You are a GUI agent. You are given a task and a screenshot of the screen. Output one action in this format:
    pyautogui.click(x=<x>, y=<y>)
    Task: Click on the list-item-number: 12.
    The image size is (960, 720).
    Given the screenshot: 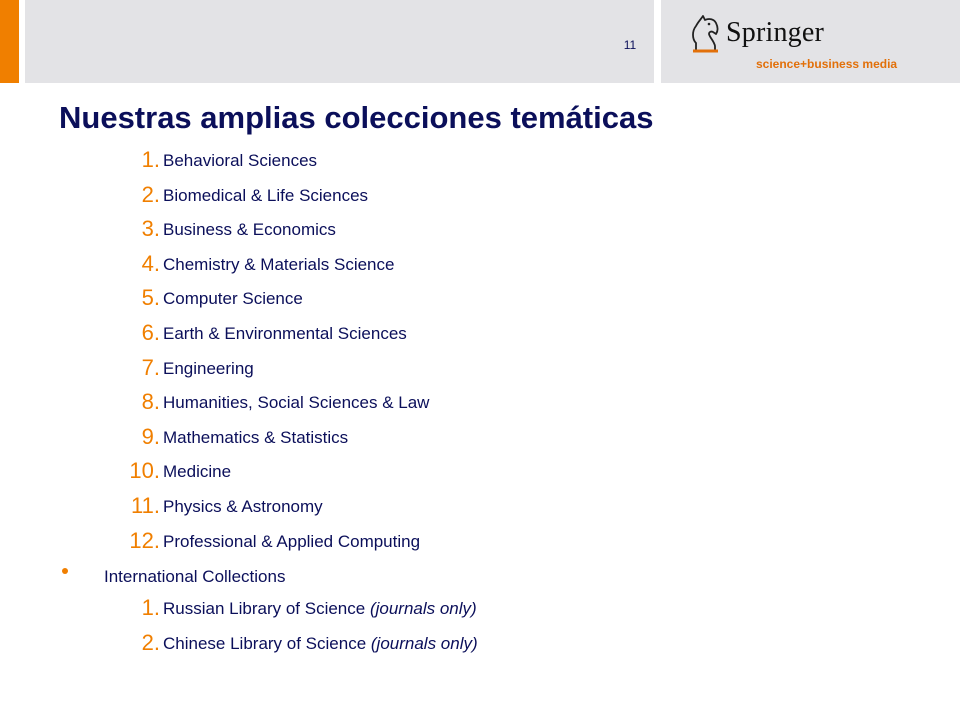 What is the action you would take?
    pyautogui.click(x=144, y=540)
    